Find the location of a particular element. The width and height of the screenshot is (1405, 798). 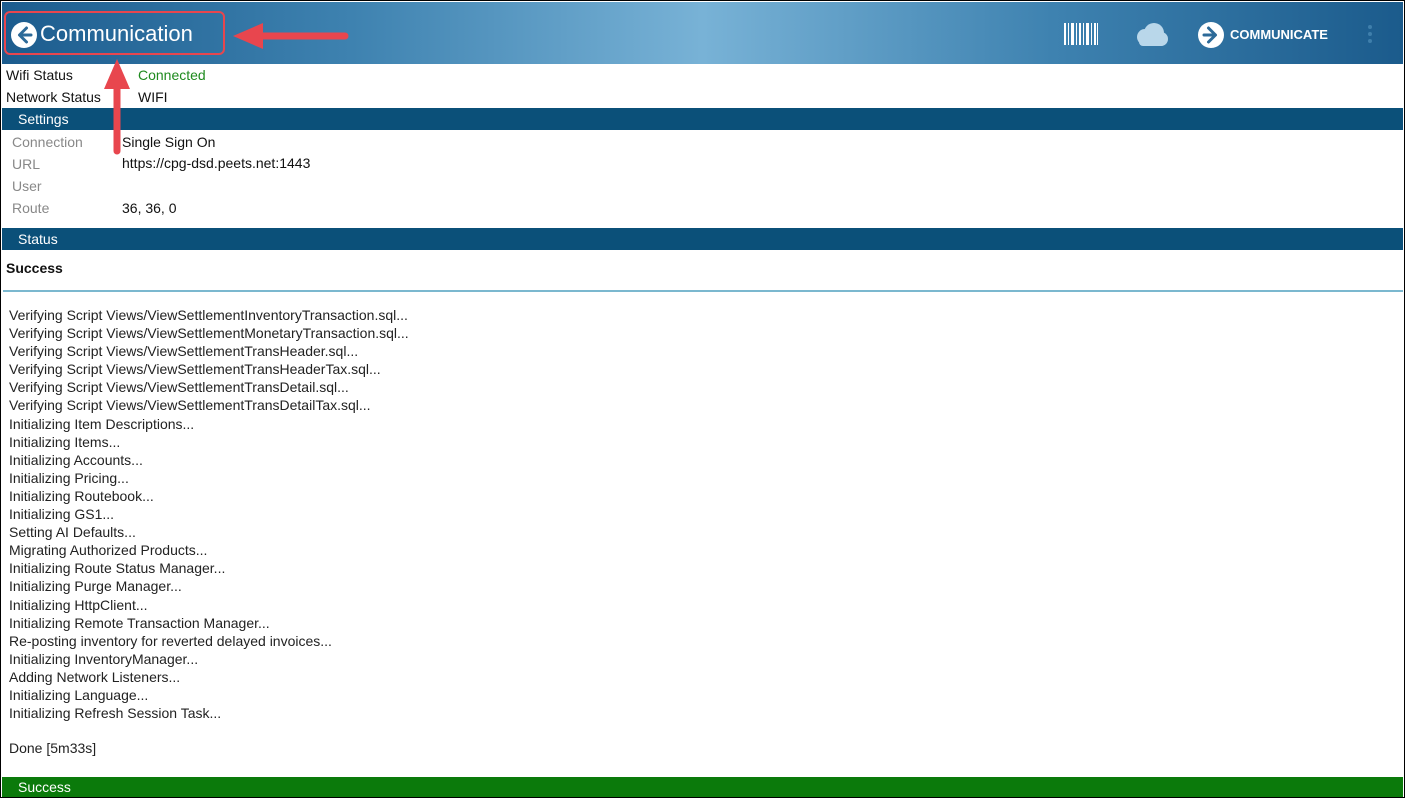

connection-value: Single Sign On is located at coordinates (169, 142).